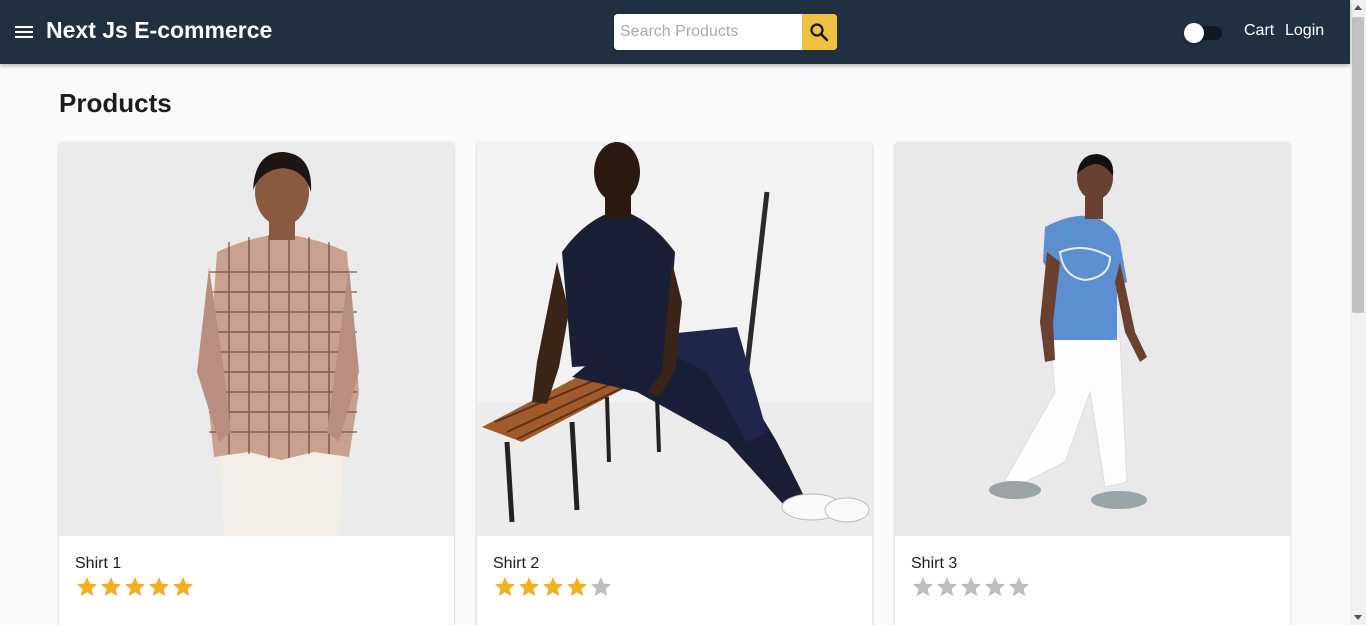 Image resolution: width=1366 pixels, height=625 pixels. I want to click on search-button, so click(819, 32).